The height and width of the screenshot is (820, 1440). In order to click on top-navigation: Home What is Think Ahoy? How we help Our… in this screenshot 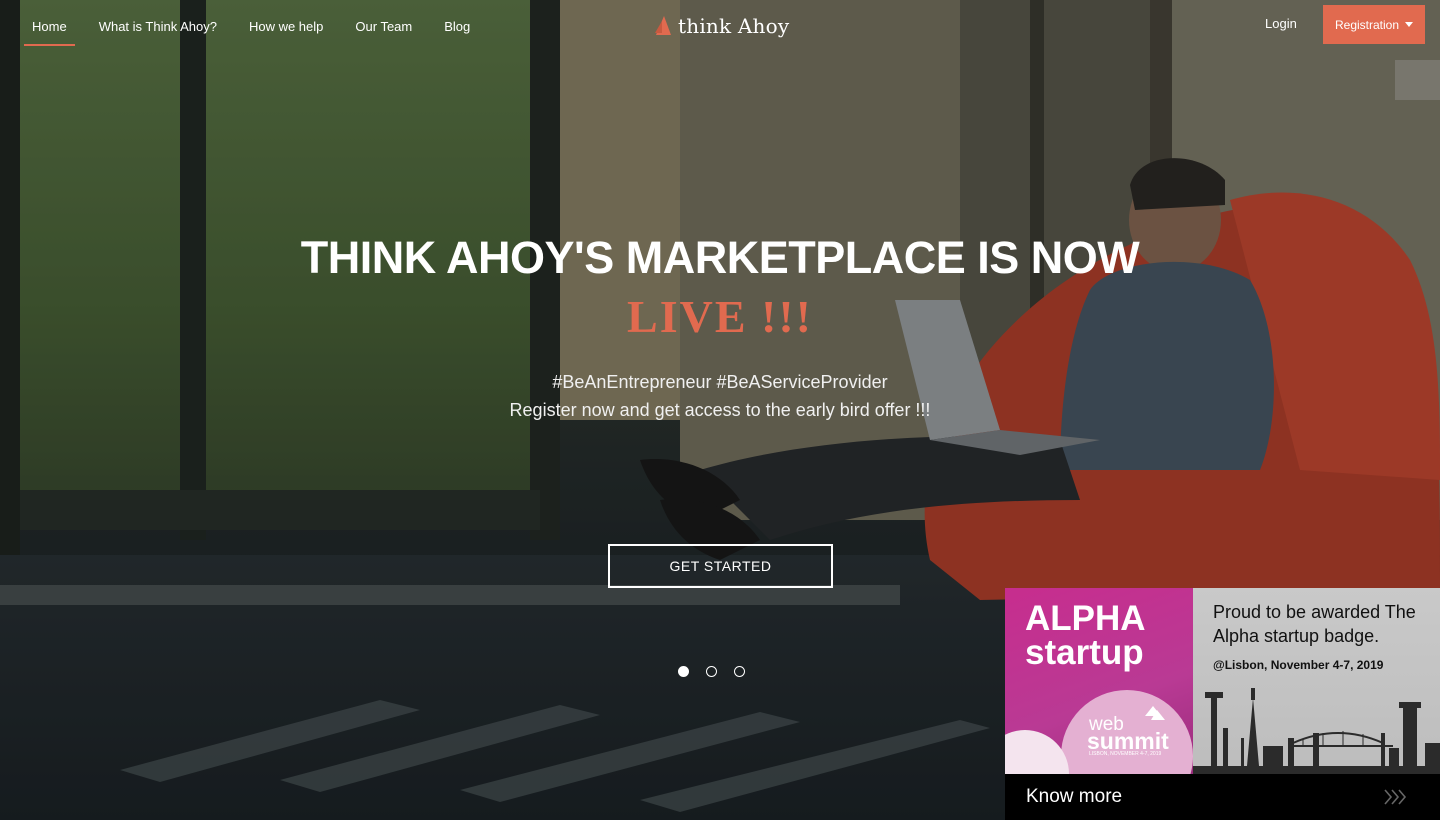, I will do `click(720, 27)`.